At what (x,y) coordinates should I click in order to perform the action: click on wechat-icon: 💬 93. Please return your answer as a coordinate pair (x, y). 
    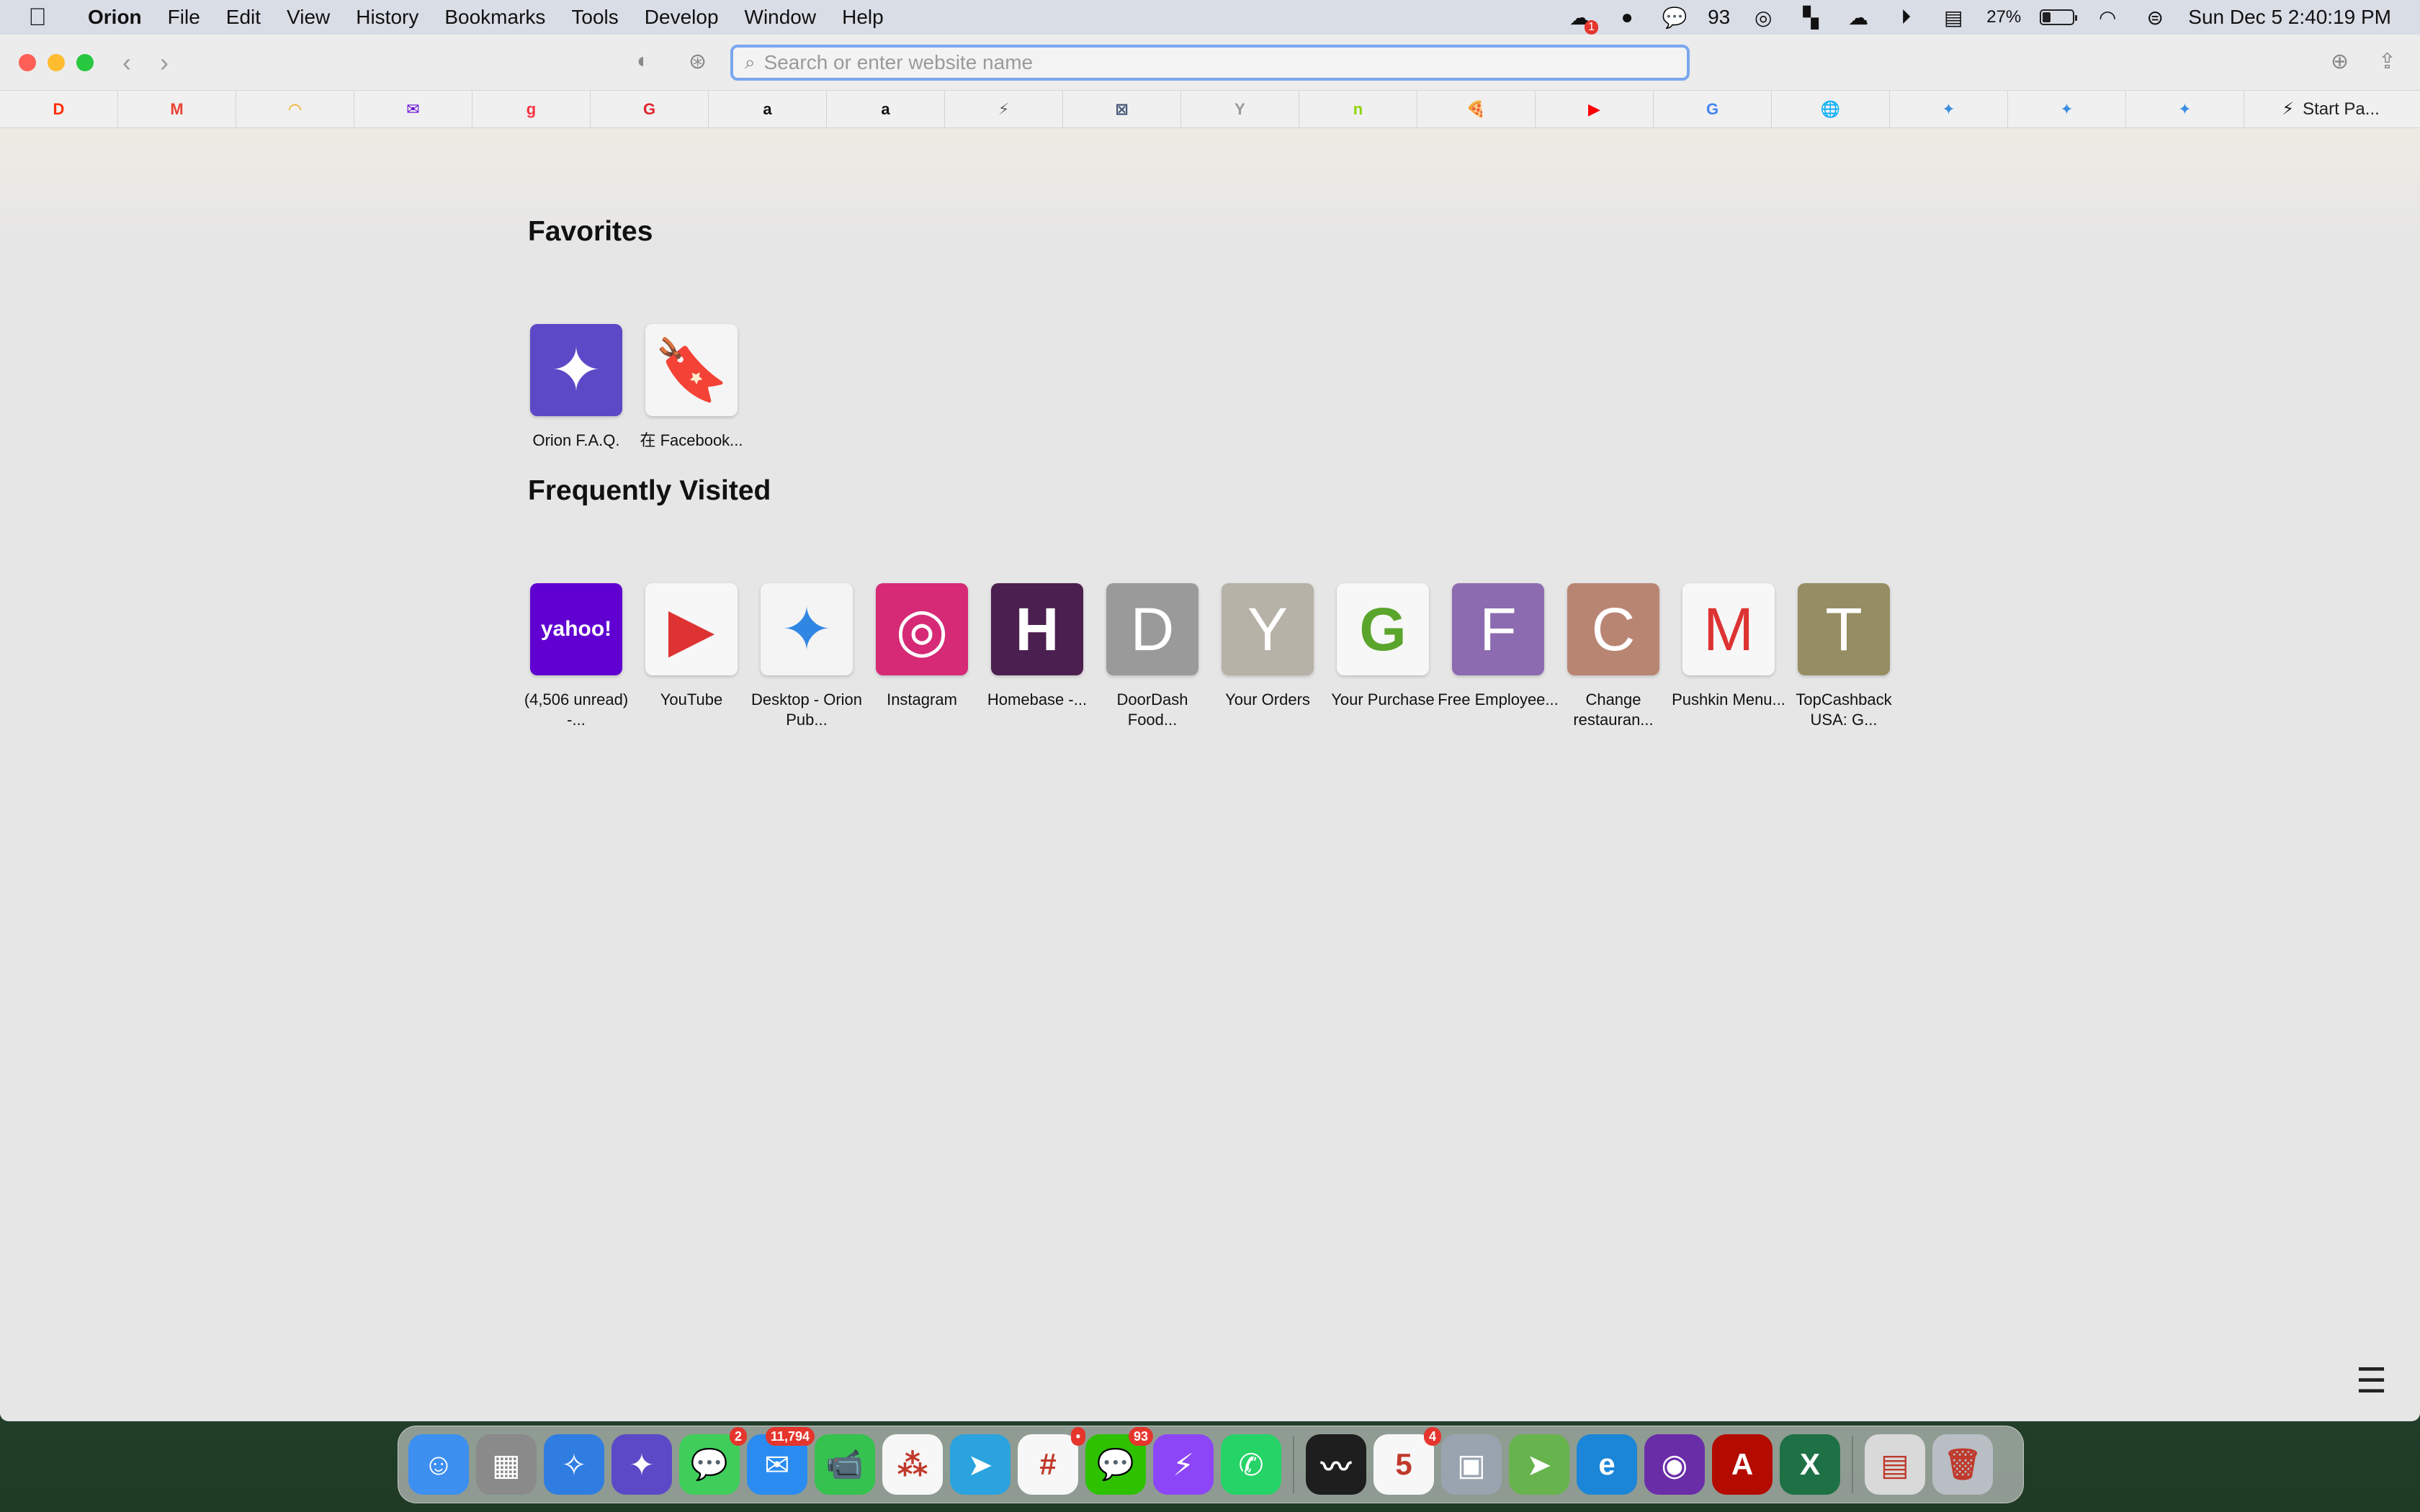
    Looking at the image, I should click on (1119, 1461).